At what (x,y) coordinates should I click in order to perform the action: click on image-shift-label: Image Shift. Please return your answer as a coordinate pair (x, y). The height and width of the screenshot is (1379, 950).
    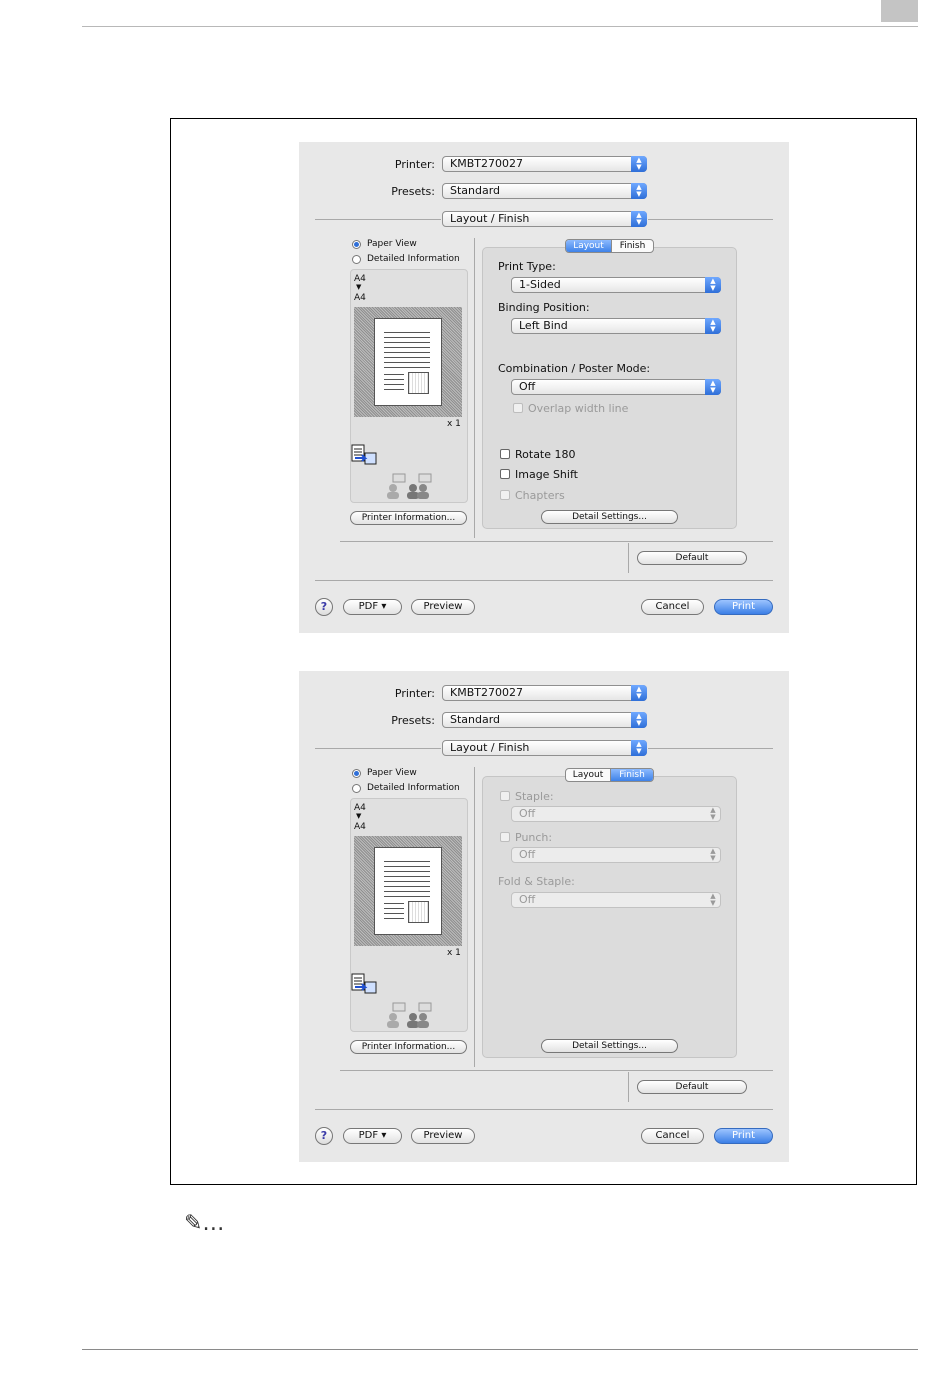
    Looking at the image, I should click on (546, 474).